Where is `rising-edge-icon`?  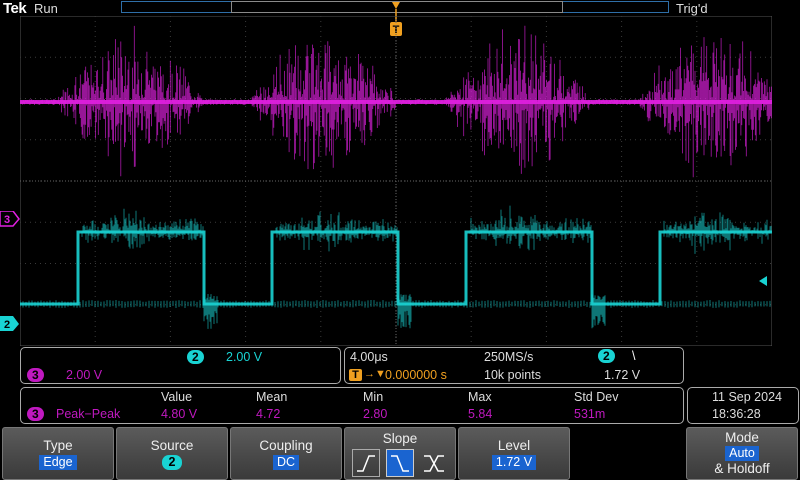 rising-edge-icon is located at coordinates (366, 463).